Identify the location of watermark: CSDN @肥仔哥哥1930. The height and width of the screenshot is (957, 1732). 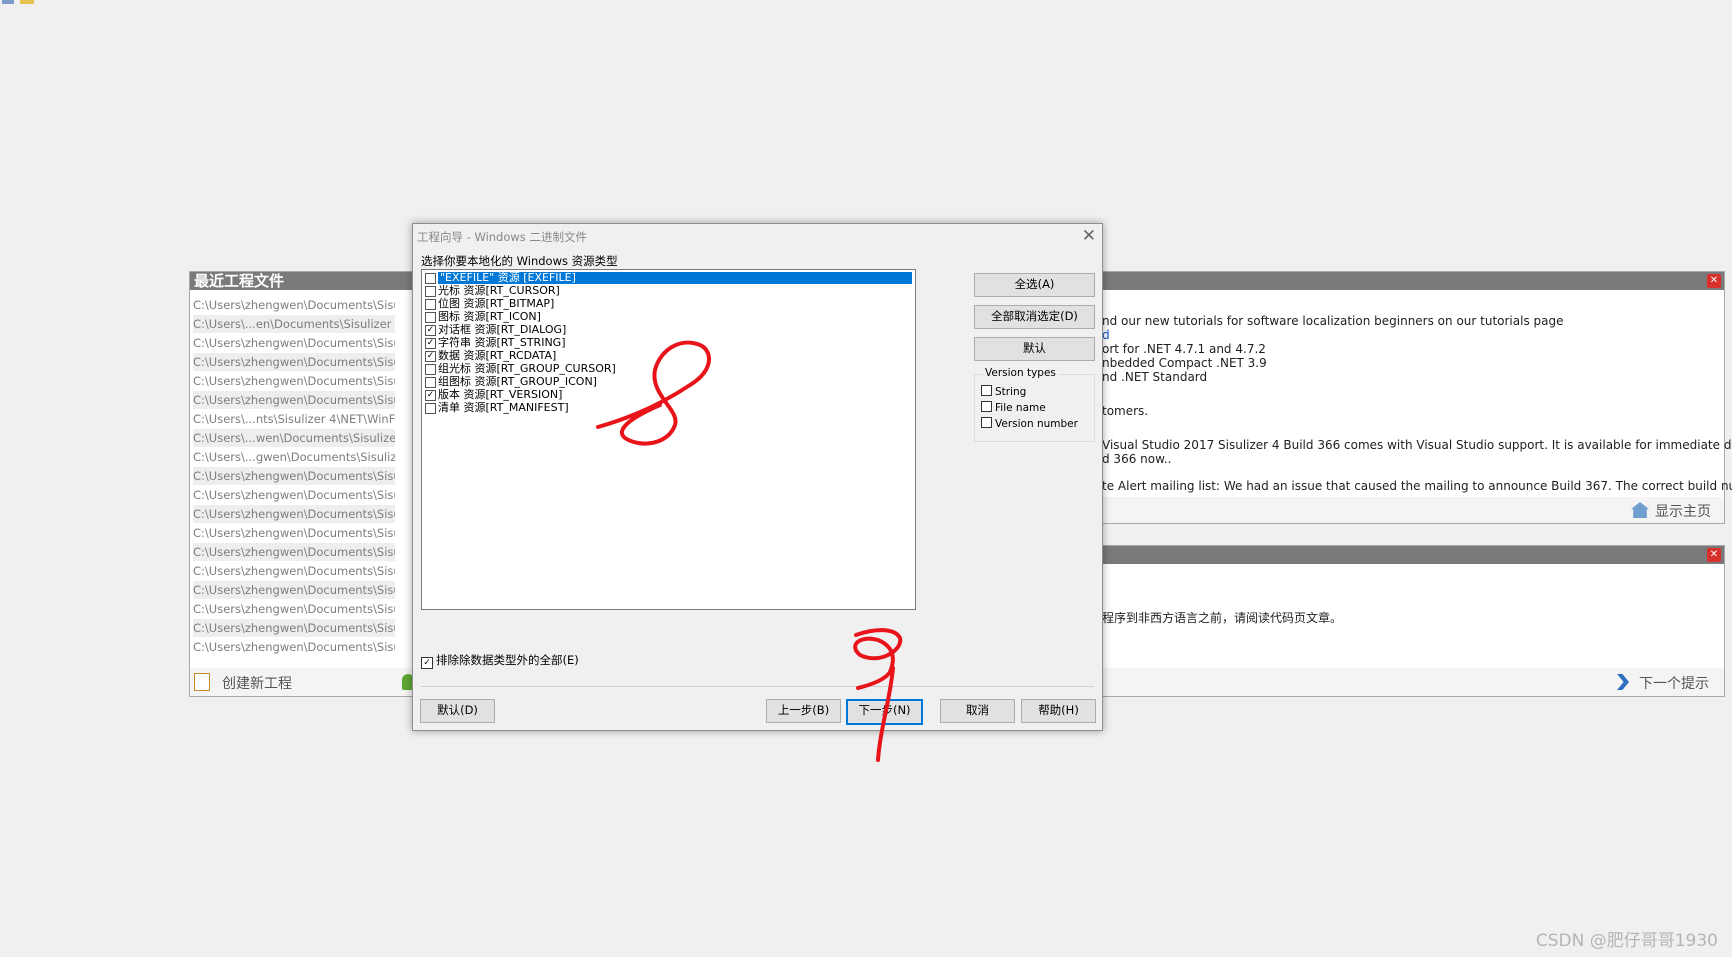
(1626, 941).